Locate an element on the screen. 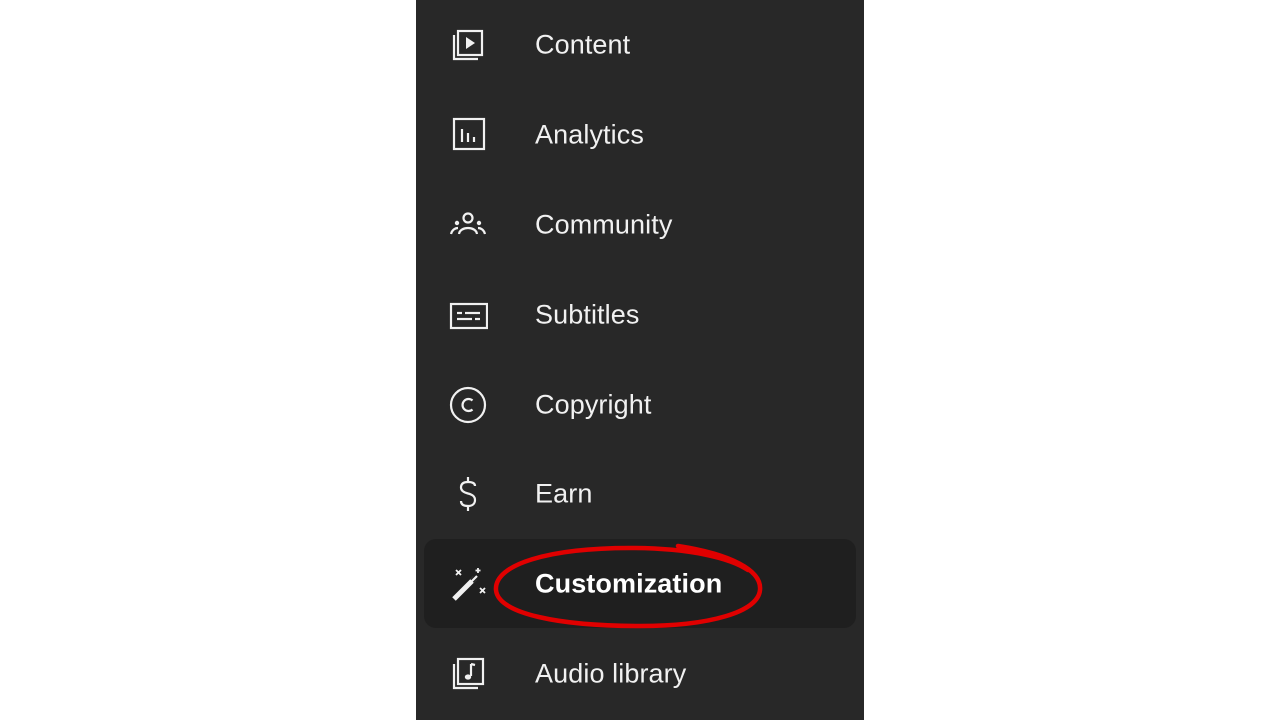 The height and width of the screenshot is (720, 1280). copyright-icon is located at coordinates (468, 405).